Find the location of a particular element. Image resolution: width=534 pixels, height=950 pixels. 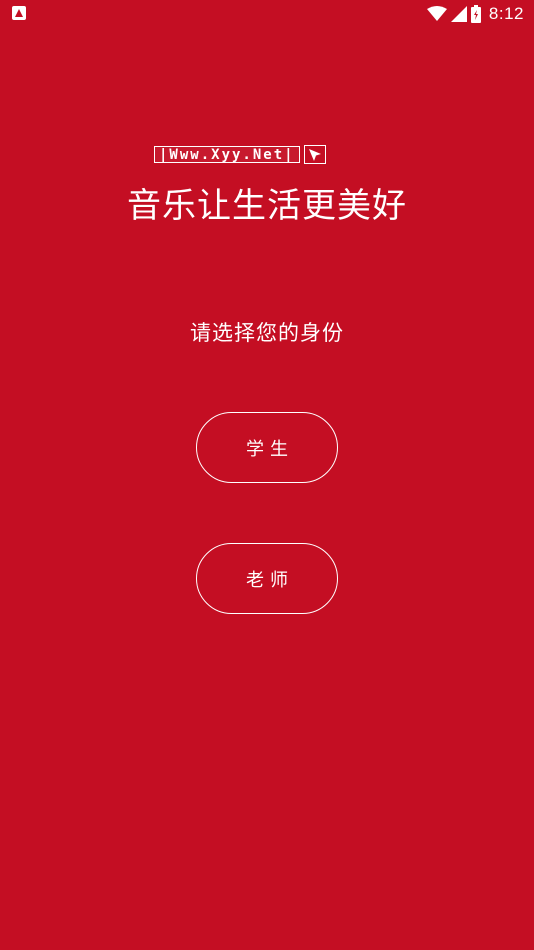

identity-prompt: 请选择您的身份 is located at coordinates (267, 333).